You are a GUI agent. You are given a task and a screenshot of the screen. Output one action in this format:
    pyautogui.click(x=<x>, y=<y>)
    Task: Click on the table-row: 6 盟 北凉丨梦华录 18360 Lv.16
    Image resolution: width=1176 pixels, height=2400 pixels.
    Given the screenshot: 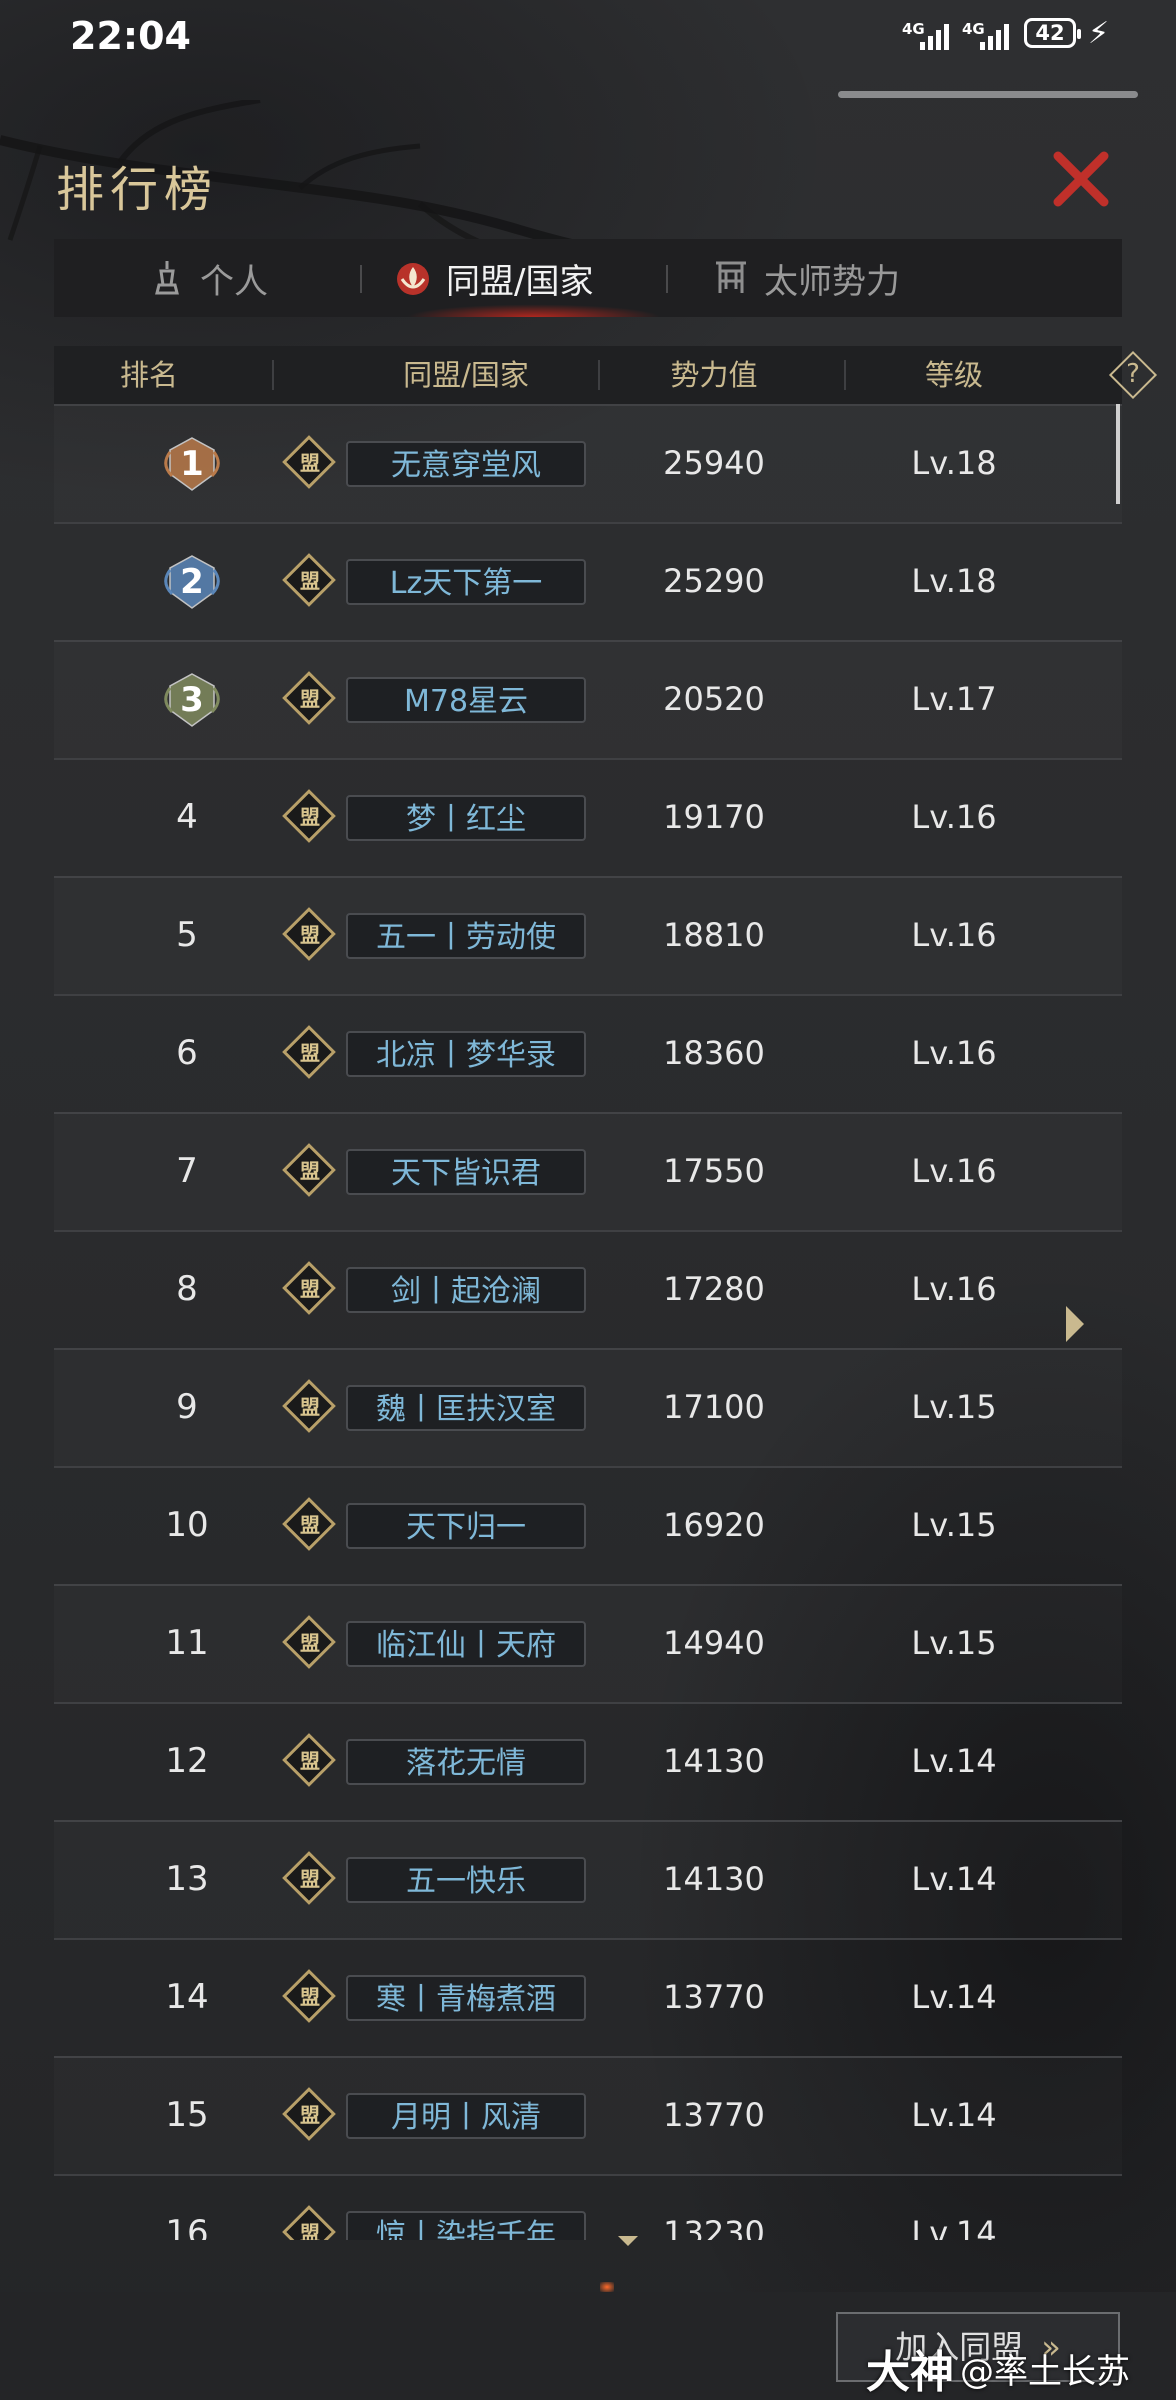 What is the action you would take?
    pyautogui.click(x=588, y=1054)
    